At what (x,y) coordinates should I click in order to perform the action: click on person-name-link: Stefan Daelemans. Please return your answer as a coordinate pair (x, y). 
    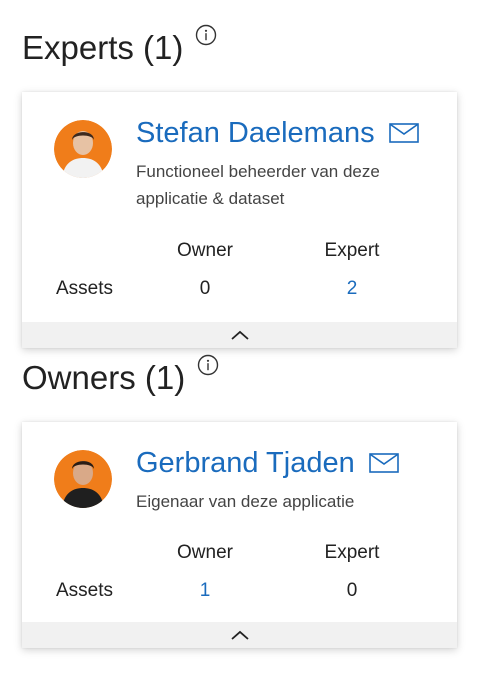
    Looking at the image, I should click on (255, 133).